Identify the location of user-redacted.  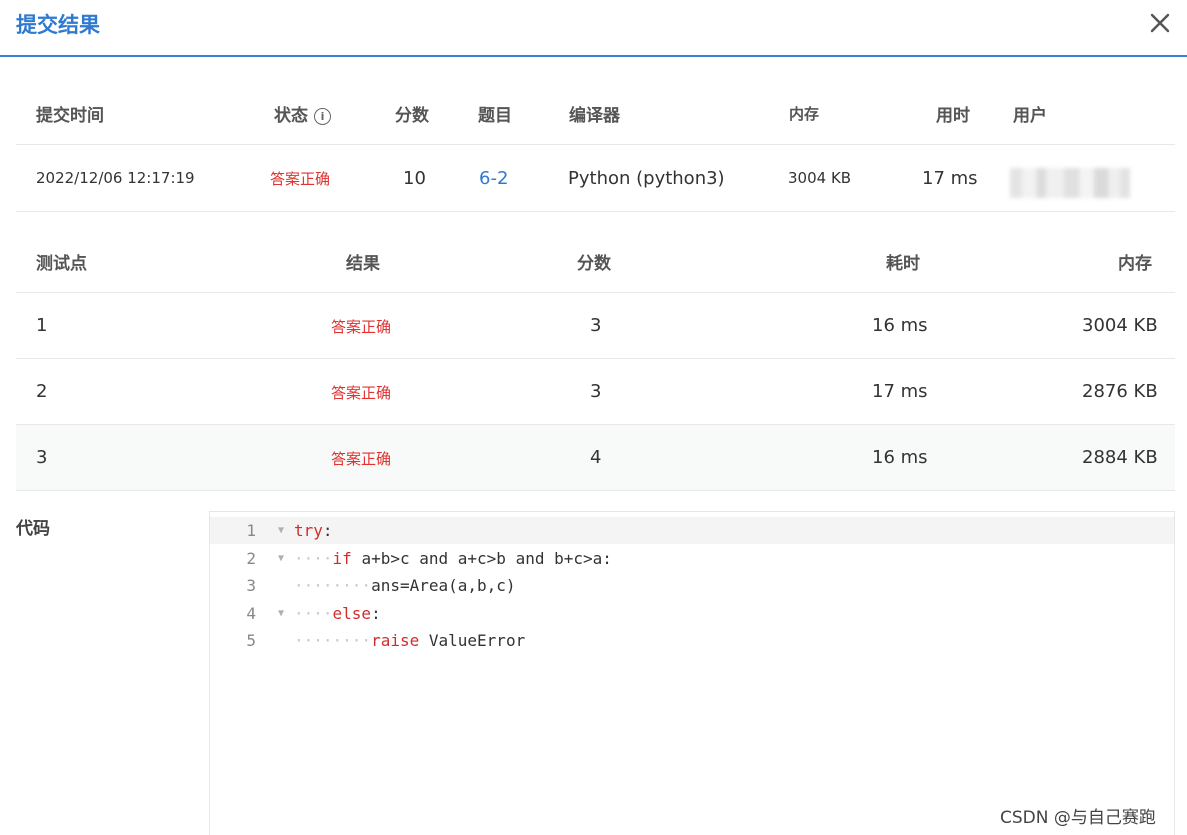
(1070, 183).